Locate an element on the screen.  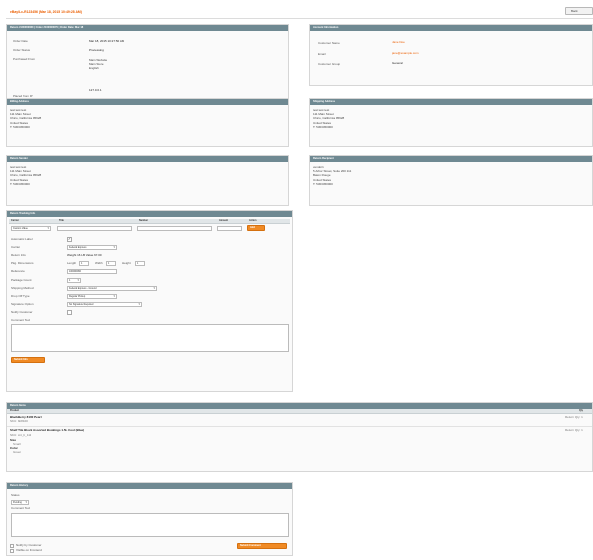
return-sender-heading: Return Sender is located at coordinates (147, 159).